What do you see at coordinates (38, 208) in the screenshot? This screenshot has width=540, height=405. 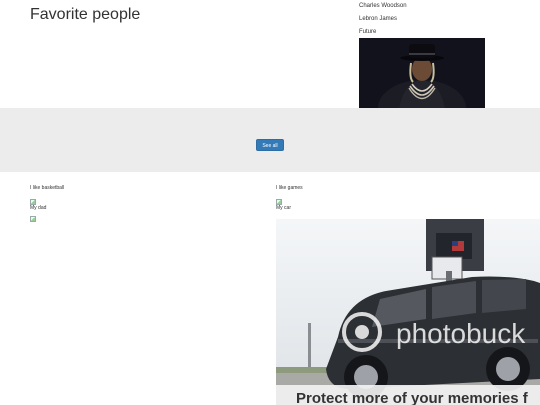 I see `image-caption: My dad` at bounding box center [38, 208].